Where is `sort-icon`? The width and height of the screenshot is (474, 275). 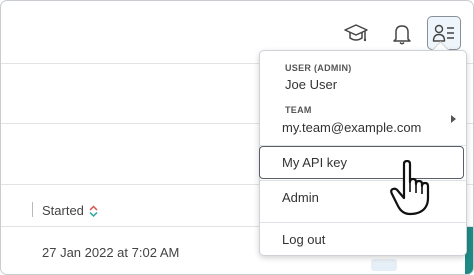
sort-icon is located at coordinates (93, 210).